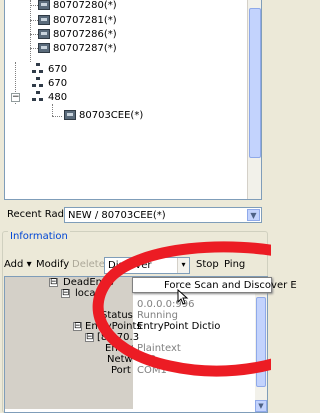 Image resolution: width=320 pixels, height=413 pixels. What do you see at coordinates (121, 370) in the screenshot?
I see `property-key: Port` at bounding box center [121, 370].